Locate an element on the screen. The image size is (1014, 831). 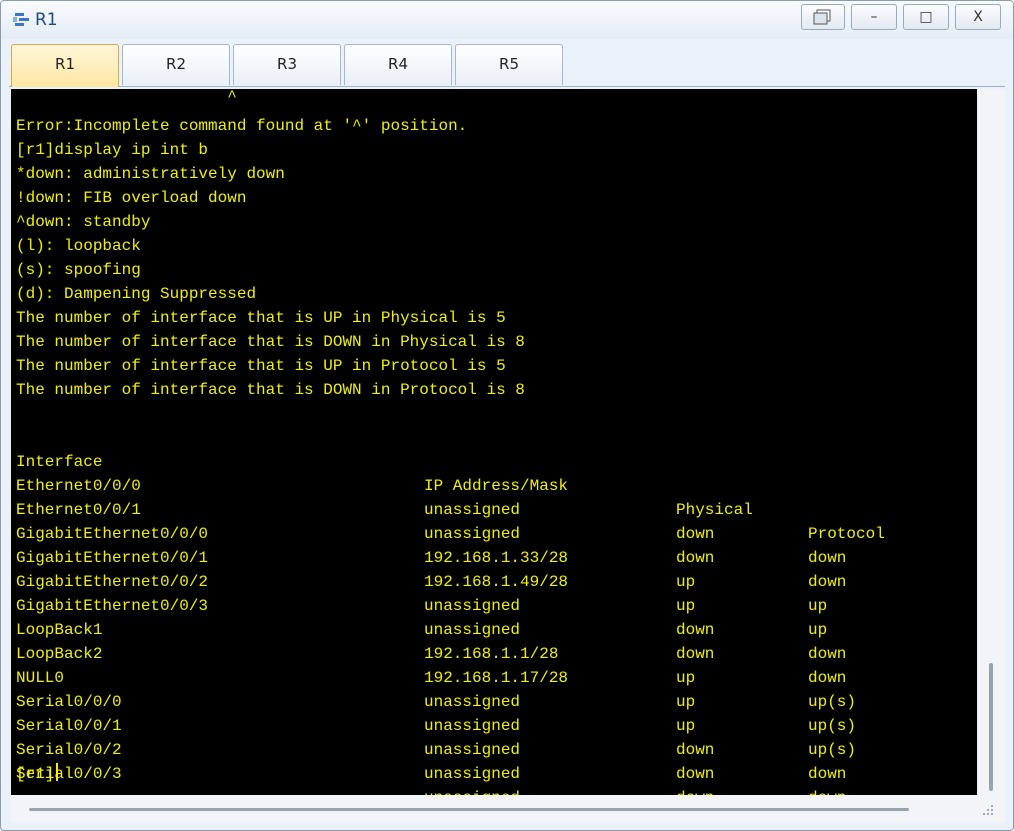
restore-button is located at coordinates (823, 17).